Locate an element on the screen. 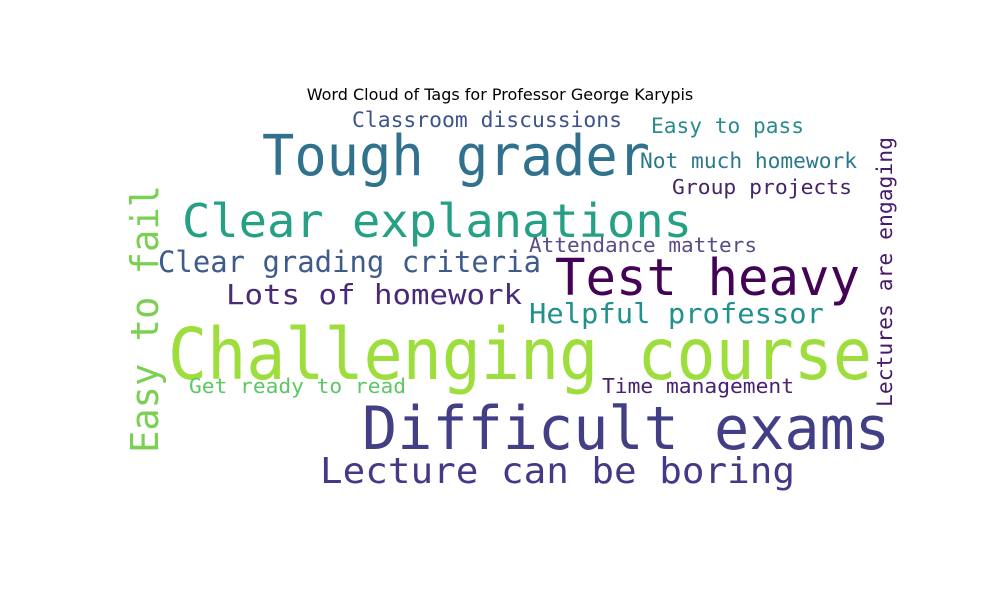 Image resolution: width=1000 pixels, height=600 pixels. word-time-management: Time management is located at coordinates (698, 386).